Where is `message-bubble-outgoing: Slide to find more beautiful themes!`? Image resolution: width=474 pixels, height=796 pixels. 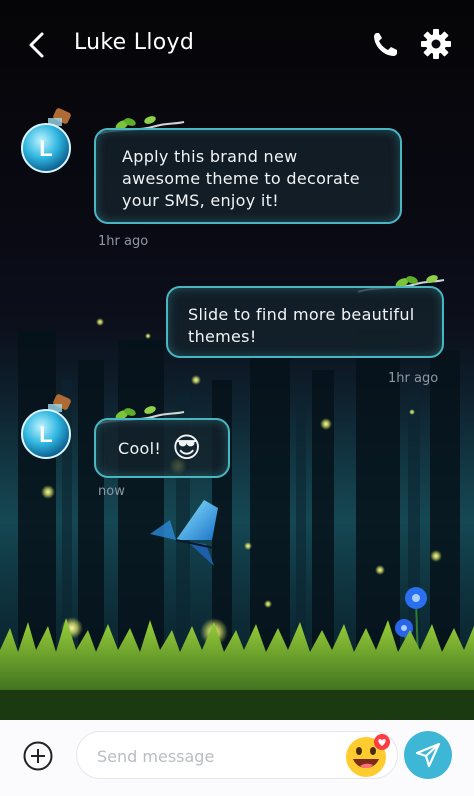 message-bubble-outgoing: Slide to find more beautiful themes! is located at coordinates (305, 322).